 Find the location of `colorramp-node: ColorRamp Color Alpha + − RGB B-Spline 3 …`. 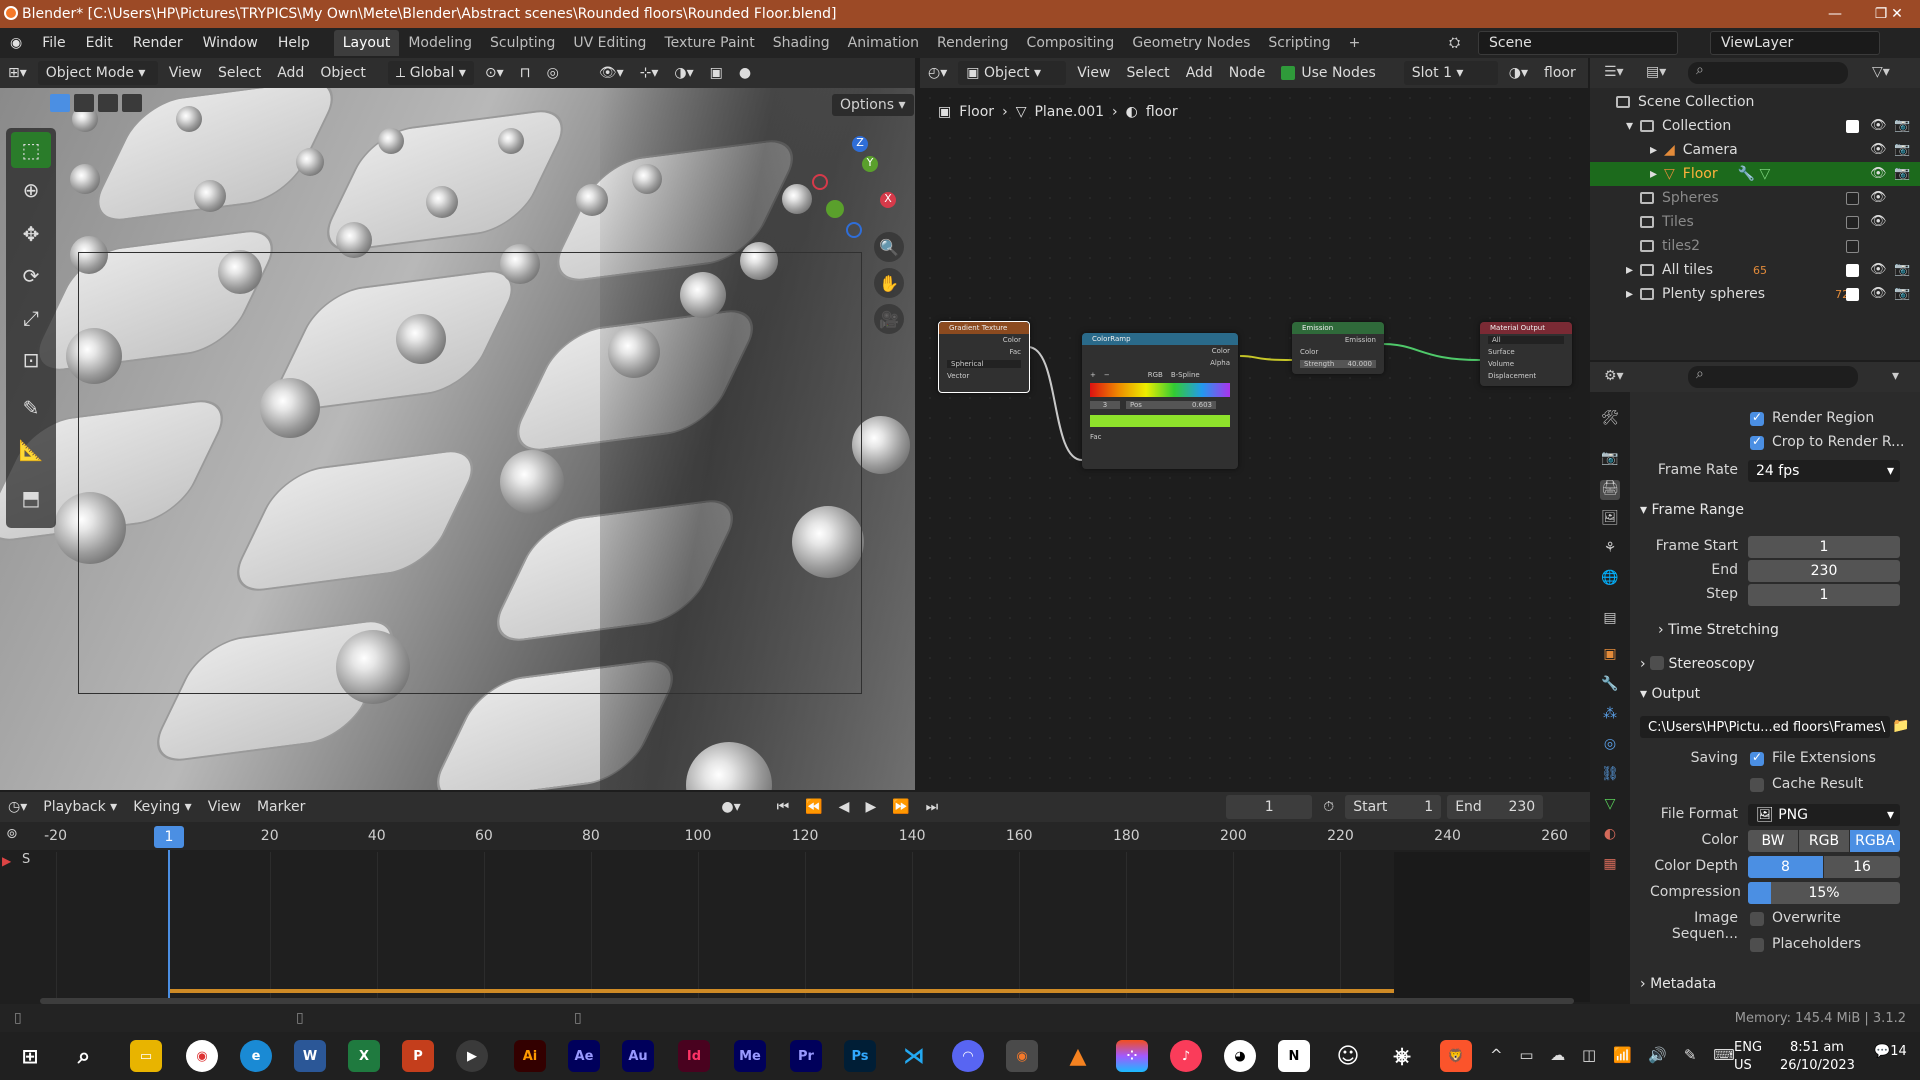

colorramp-node: ColorRamp Color Alpha + − RGB B-Spline 3 … is located at coordinates (1160, 401).